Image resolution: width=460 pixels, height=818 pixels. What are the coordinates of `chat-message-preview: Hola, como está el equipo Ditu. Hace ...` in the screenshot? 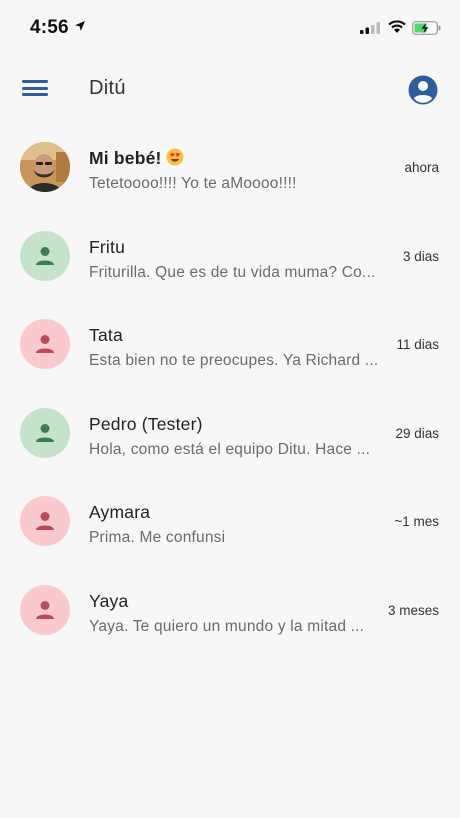 It's located at (230, 449).